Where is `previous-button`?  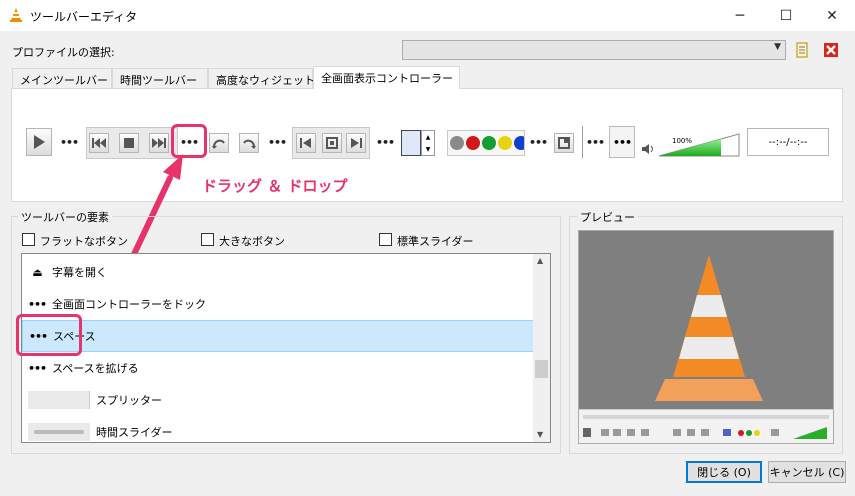 previous-button is located at coordinates (99, 143).